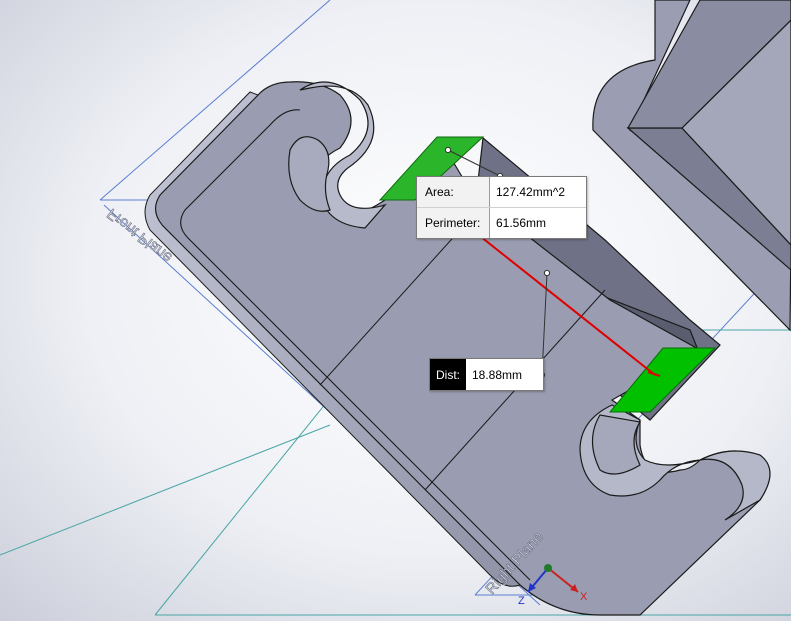  What do you see at coordinates (453, 192) in the screenshot?
I see `area-label: Area:` at bounding box center [453, 192].